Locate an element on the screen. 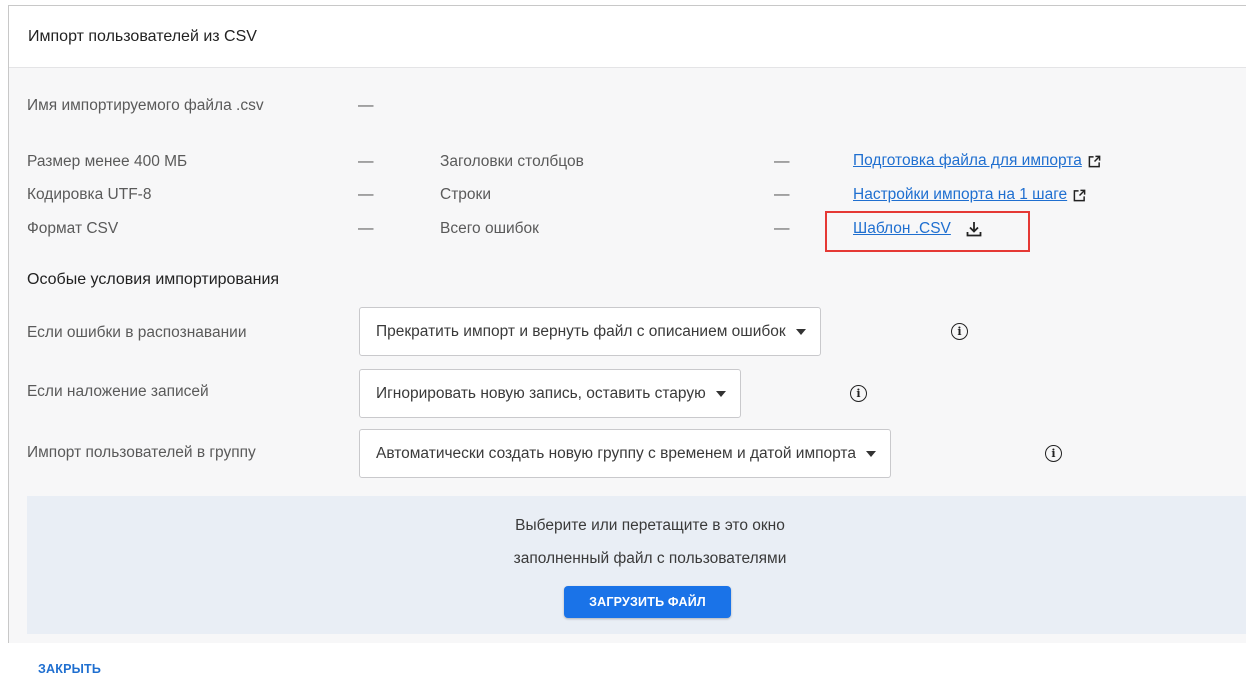  check-encoding-label: Кодировка UTF-8 is located at coordinates (89, 194).